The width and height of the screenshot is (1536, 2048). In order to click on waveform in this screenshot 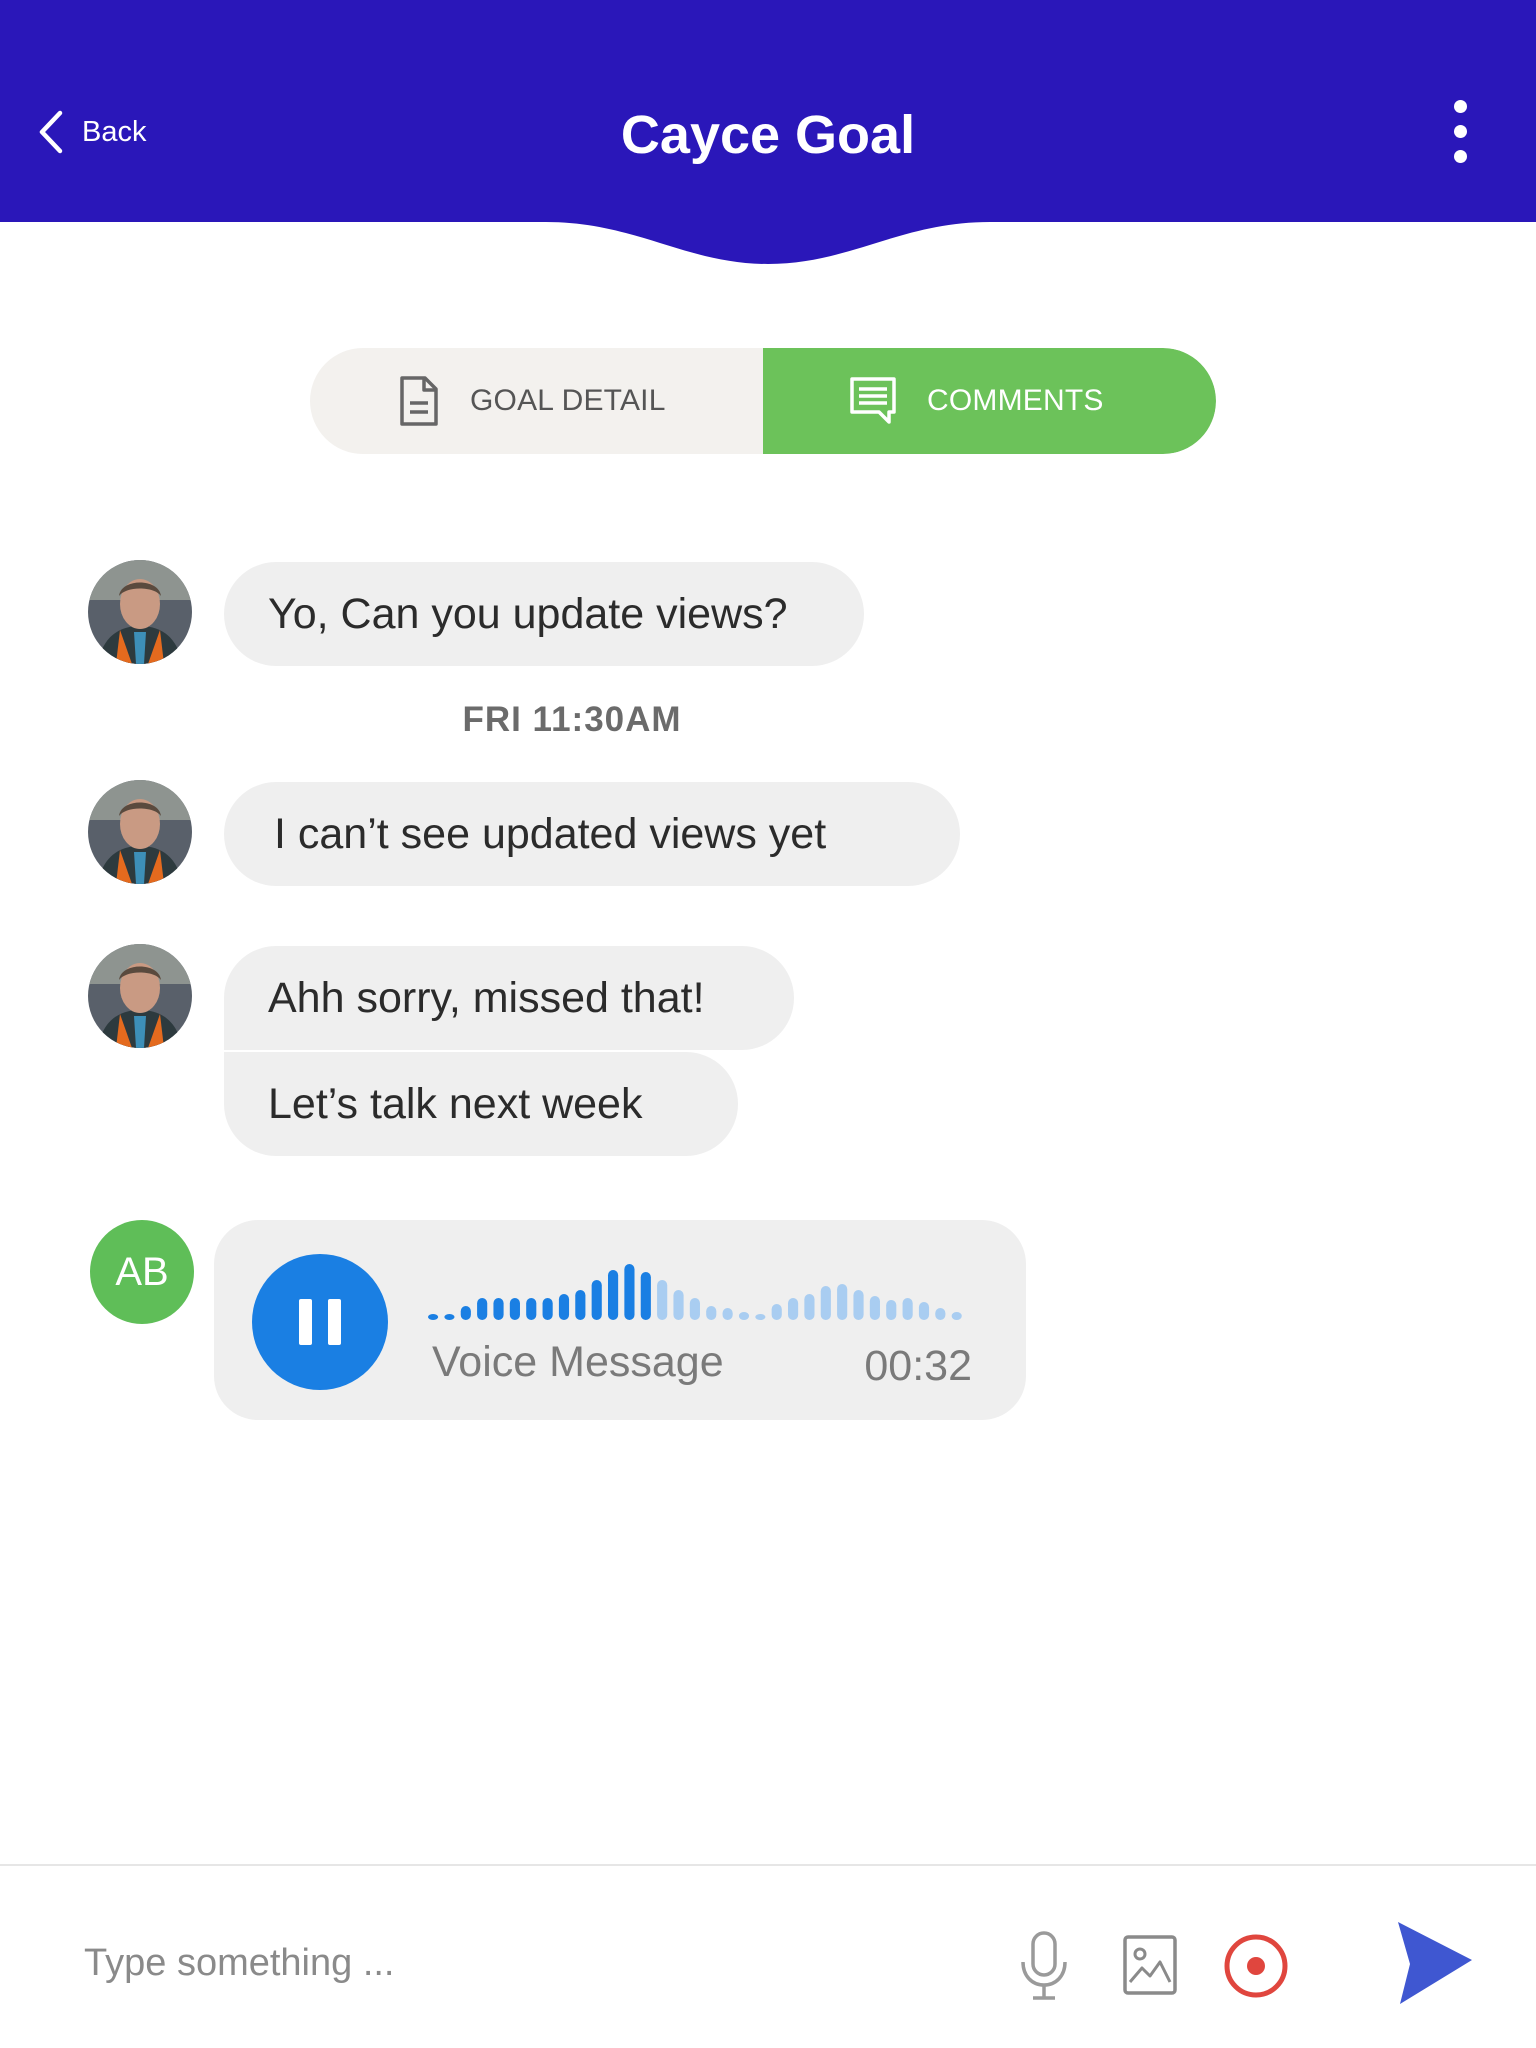, I will do `click(698, 1290)`.